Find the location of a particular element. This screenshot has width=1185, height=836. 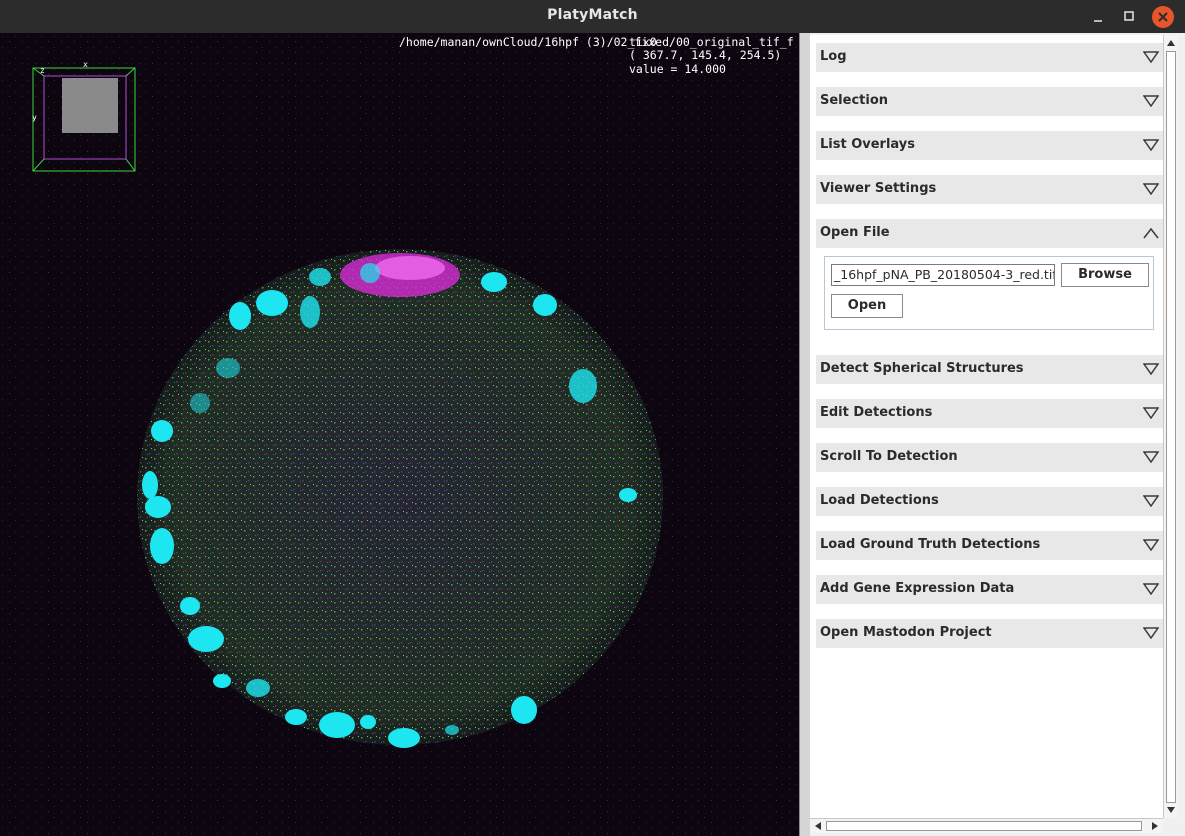

navigator-z-label: z is located at coordinates (42, 70).